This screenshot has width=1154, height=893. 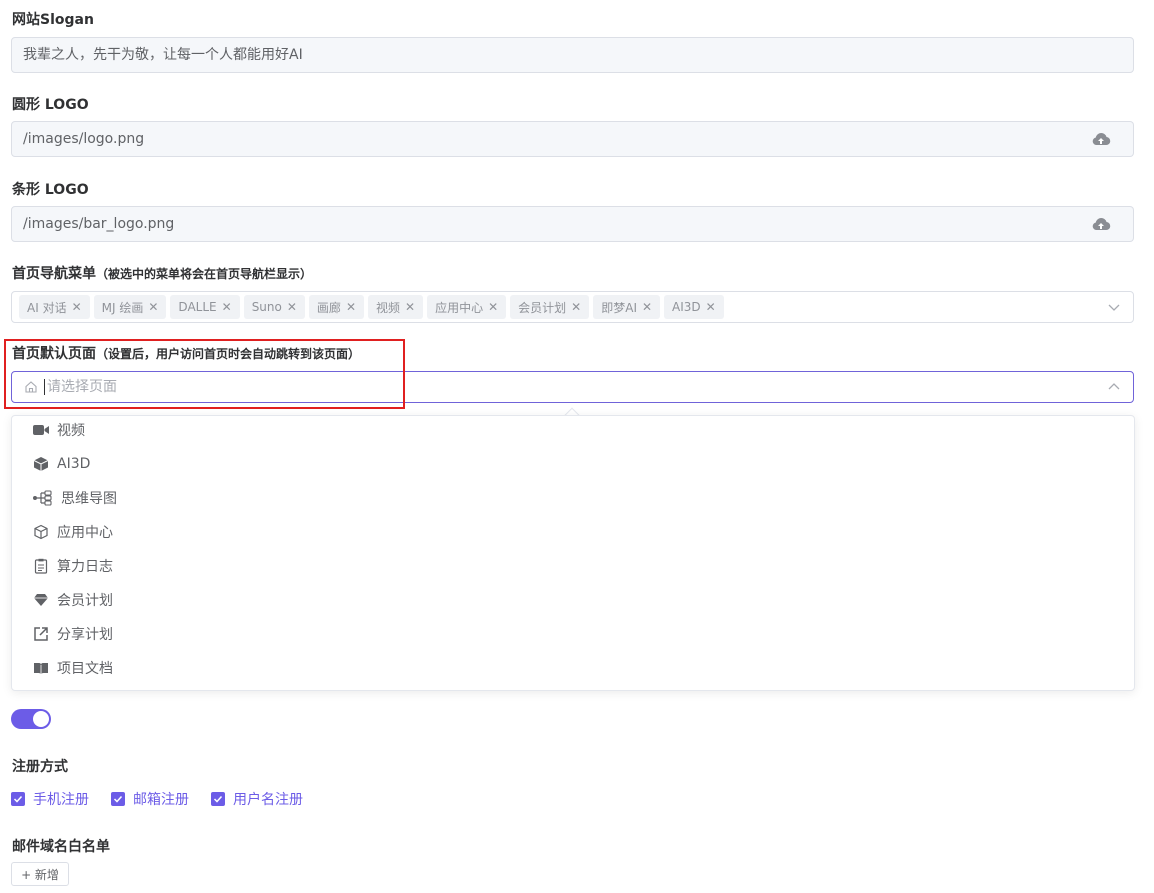 What do you see at coordinates (204, 274) in the screenshot?
I see `nav-menu-hint: （被选中的菜单将会在首页导航栏显示）` at bounding box center [204, 274].